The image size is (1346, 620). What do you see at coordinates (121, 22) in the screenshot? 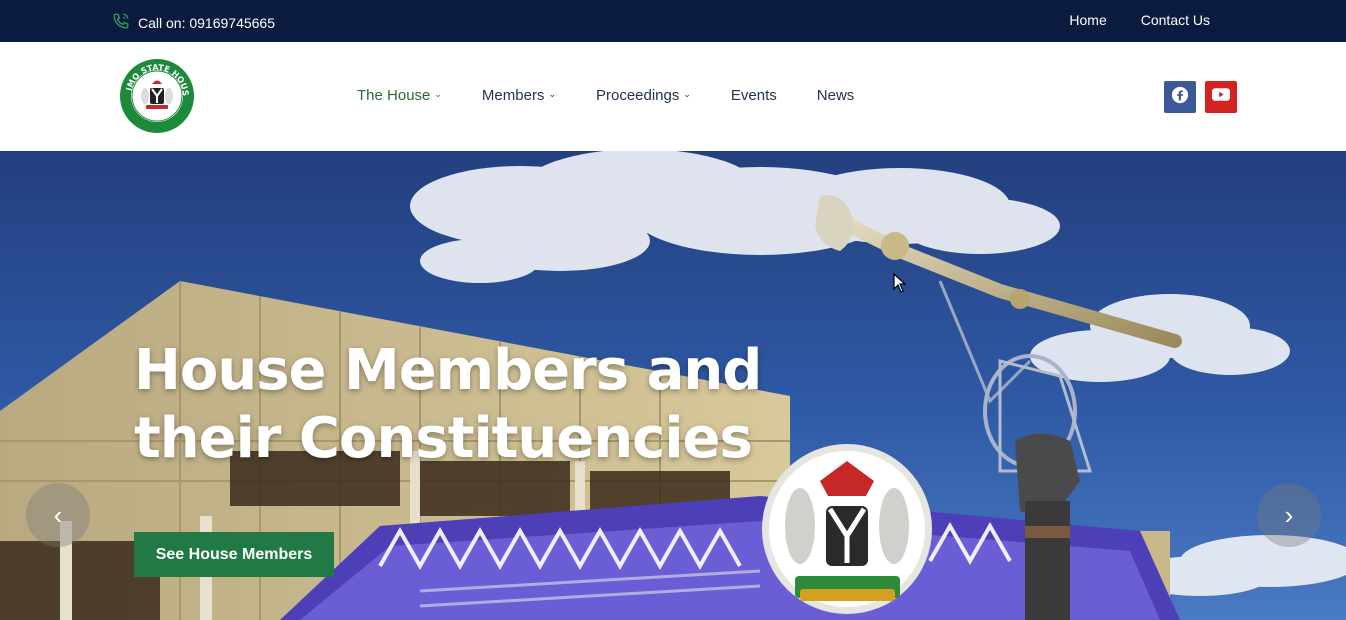
I see `phone-icon` at bounding box center [121, 22].